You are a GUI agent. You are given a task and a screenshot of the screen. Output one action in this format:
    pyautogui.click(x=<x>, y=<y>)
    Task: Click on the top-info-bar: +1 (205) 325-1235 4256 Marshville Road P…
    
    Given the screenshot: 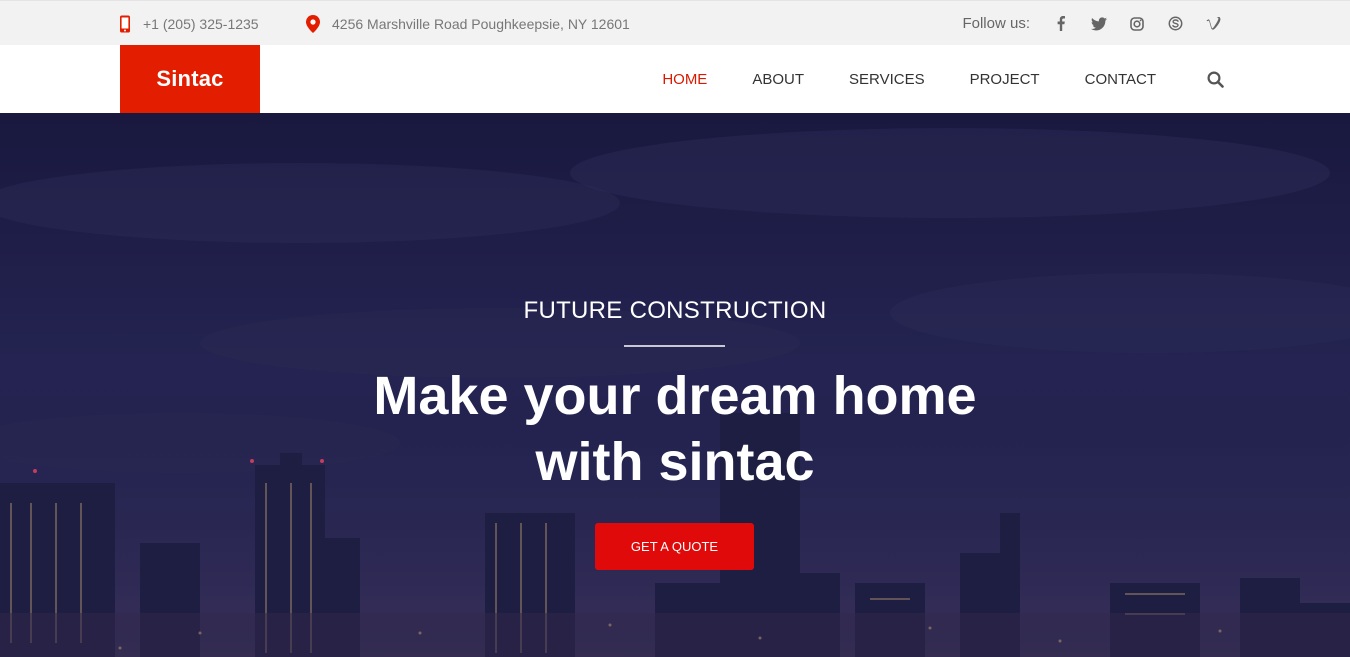 What is the action you would take?
    pyautogui.click(x=675, y=22)
    